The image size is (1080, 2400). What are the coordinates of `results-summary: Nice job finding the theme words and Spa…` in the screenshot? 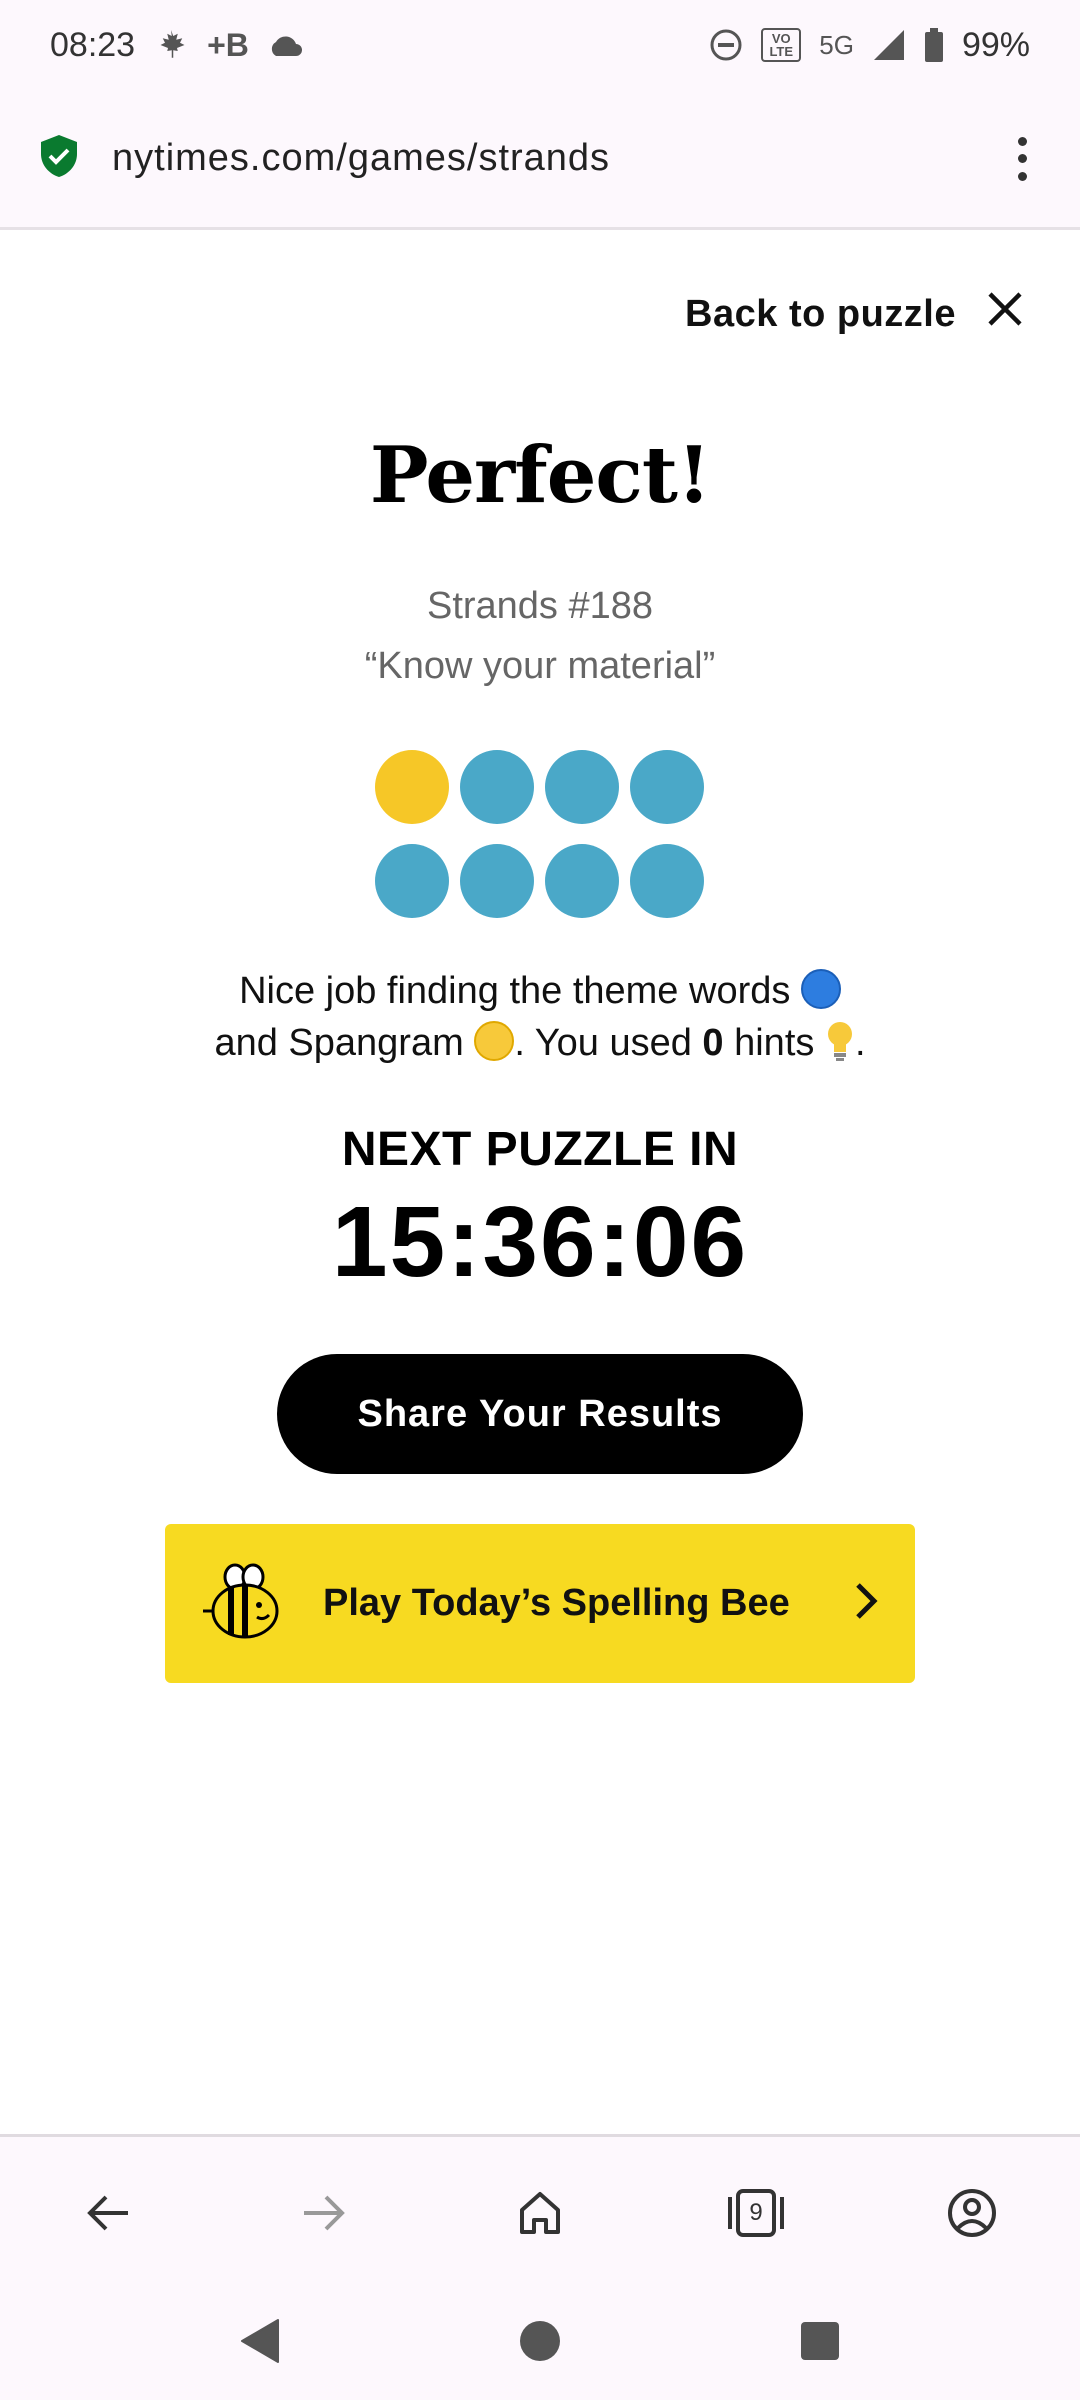 It's located at (540, 1021).